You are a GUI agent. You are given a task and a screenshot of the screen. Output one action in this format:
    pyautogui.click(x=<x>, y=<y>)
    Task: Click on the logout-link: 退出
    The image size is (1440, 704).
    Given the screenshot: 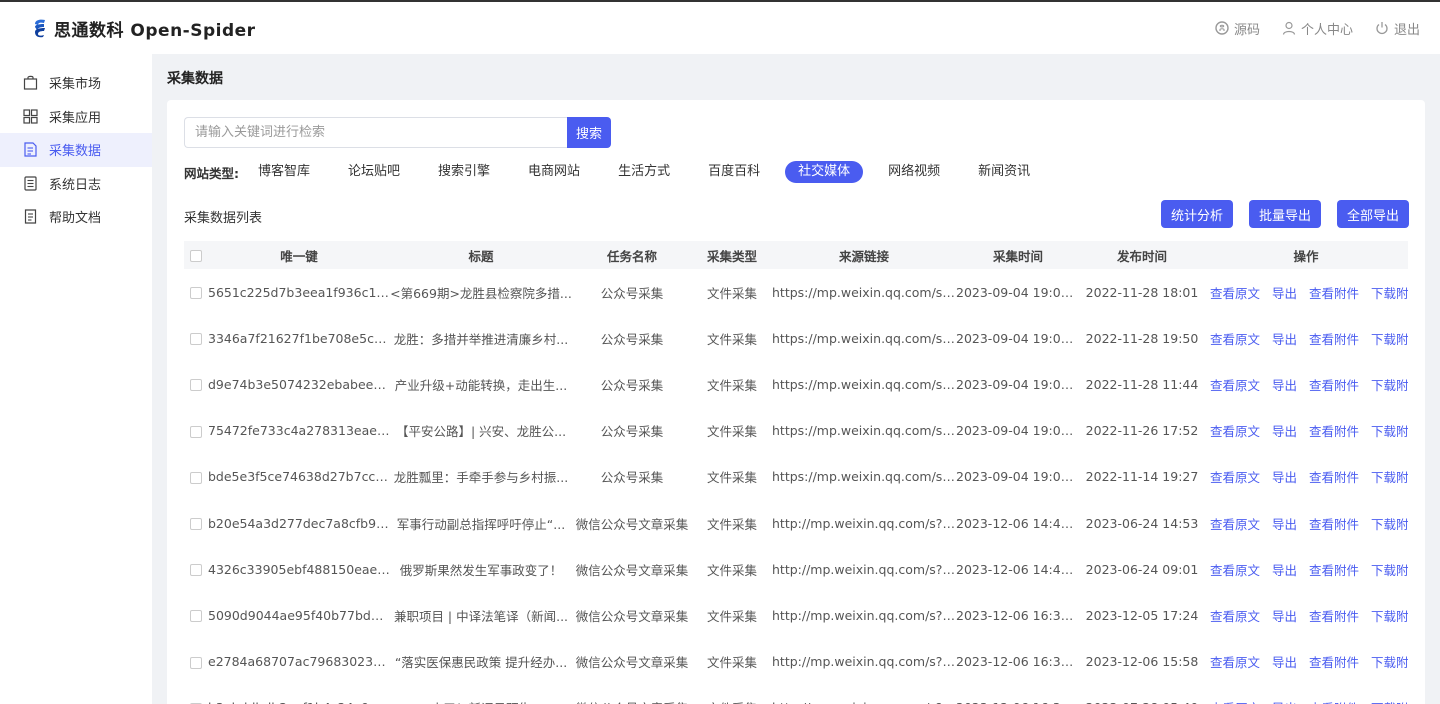 What is the action you would take?
    pyautogui.click(x=1397, y=28)
    